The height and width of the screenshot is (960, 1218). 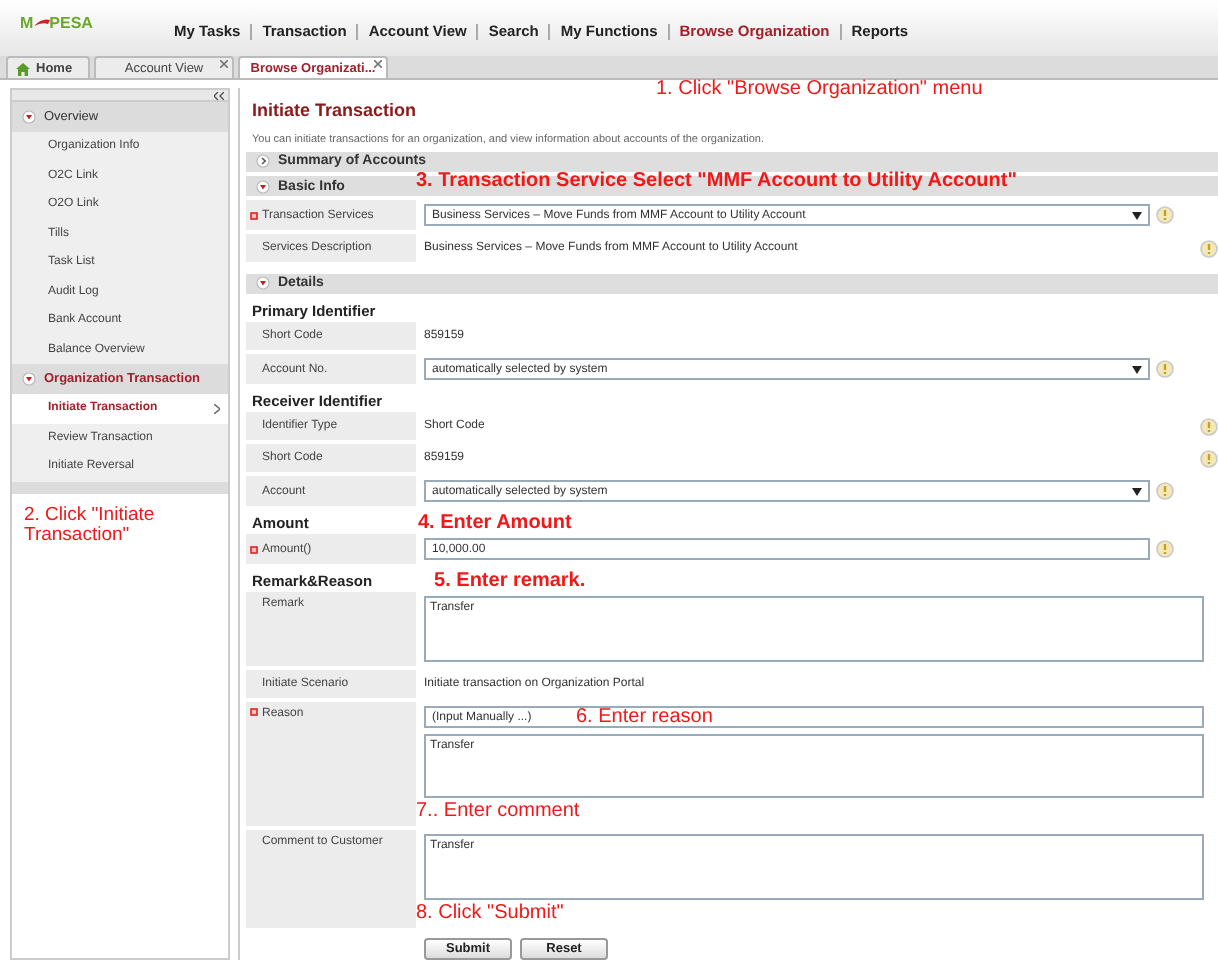 I want to click on annotation: 5. Enter remark., so click(x=510, y=580).